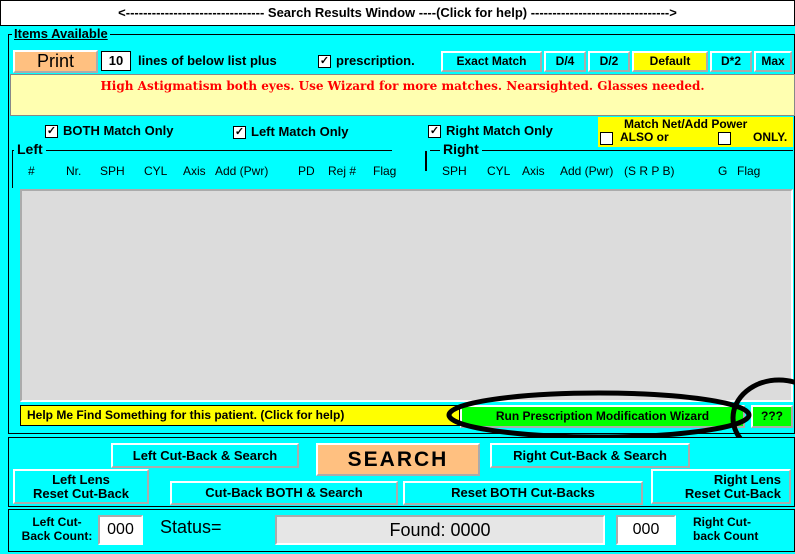 The height and width of the screenshot is (554, 795). What do you see at coordinates (590, 455) in the screenshot?
I see `right-cutback-search-button: Right Cut-Back & Search` at bounding box center [590, 455].